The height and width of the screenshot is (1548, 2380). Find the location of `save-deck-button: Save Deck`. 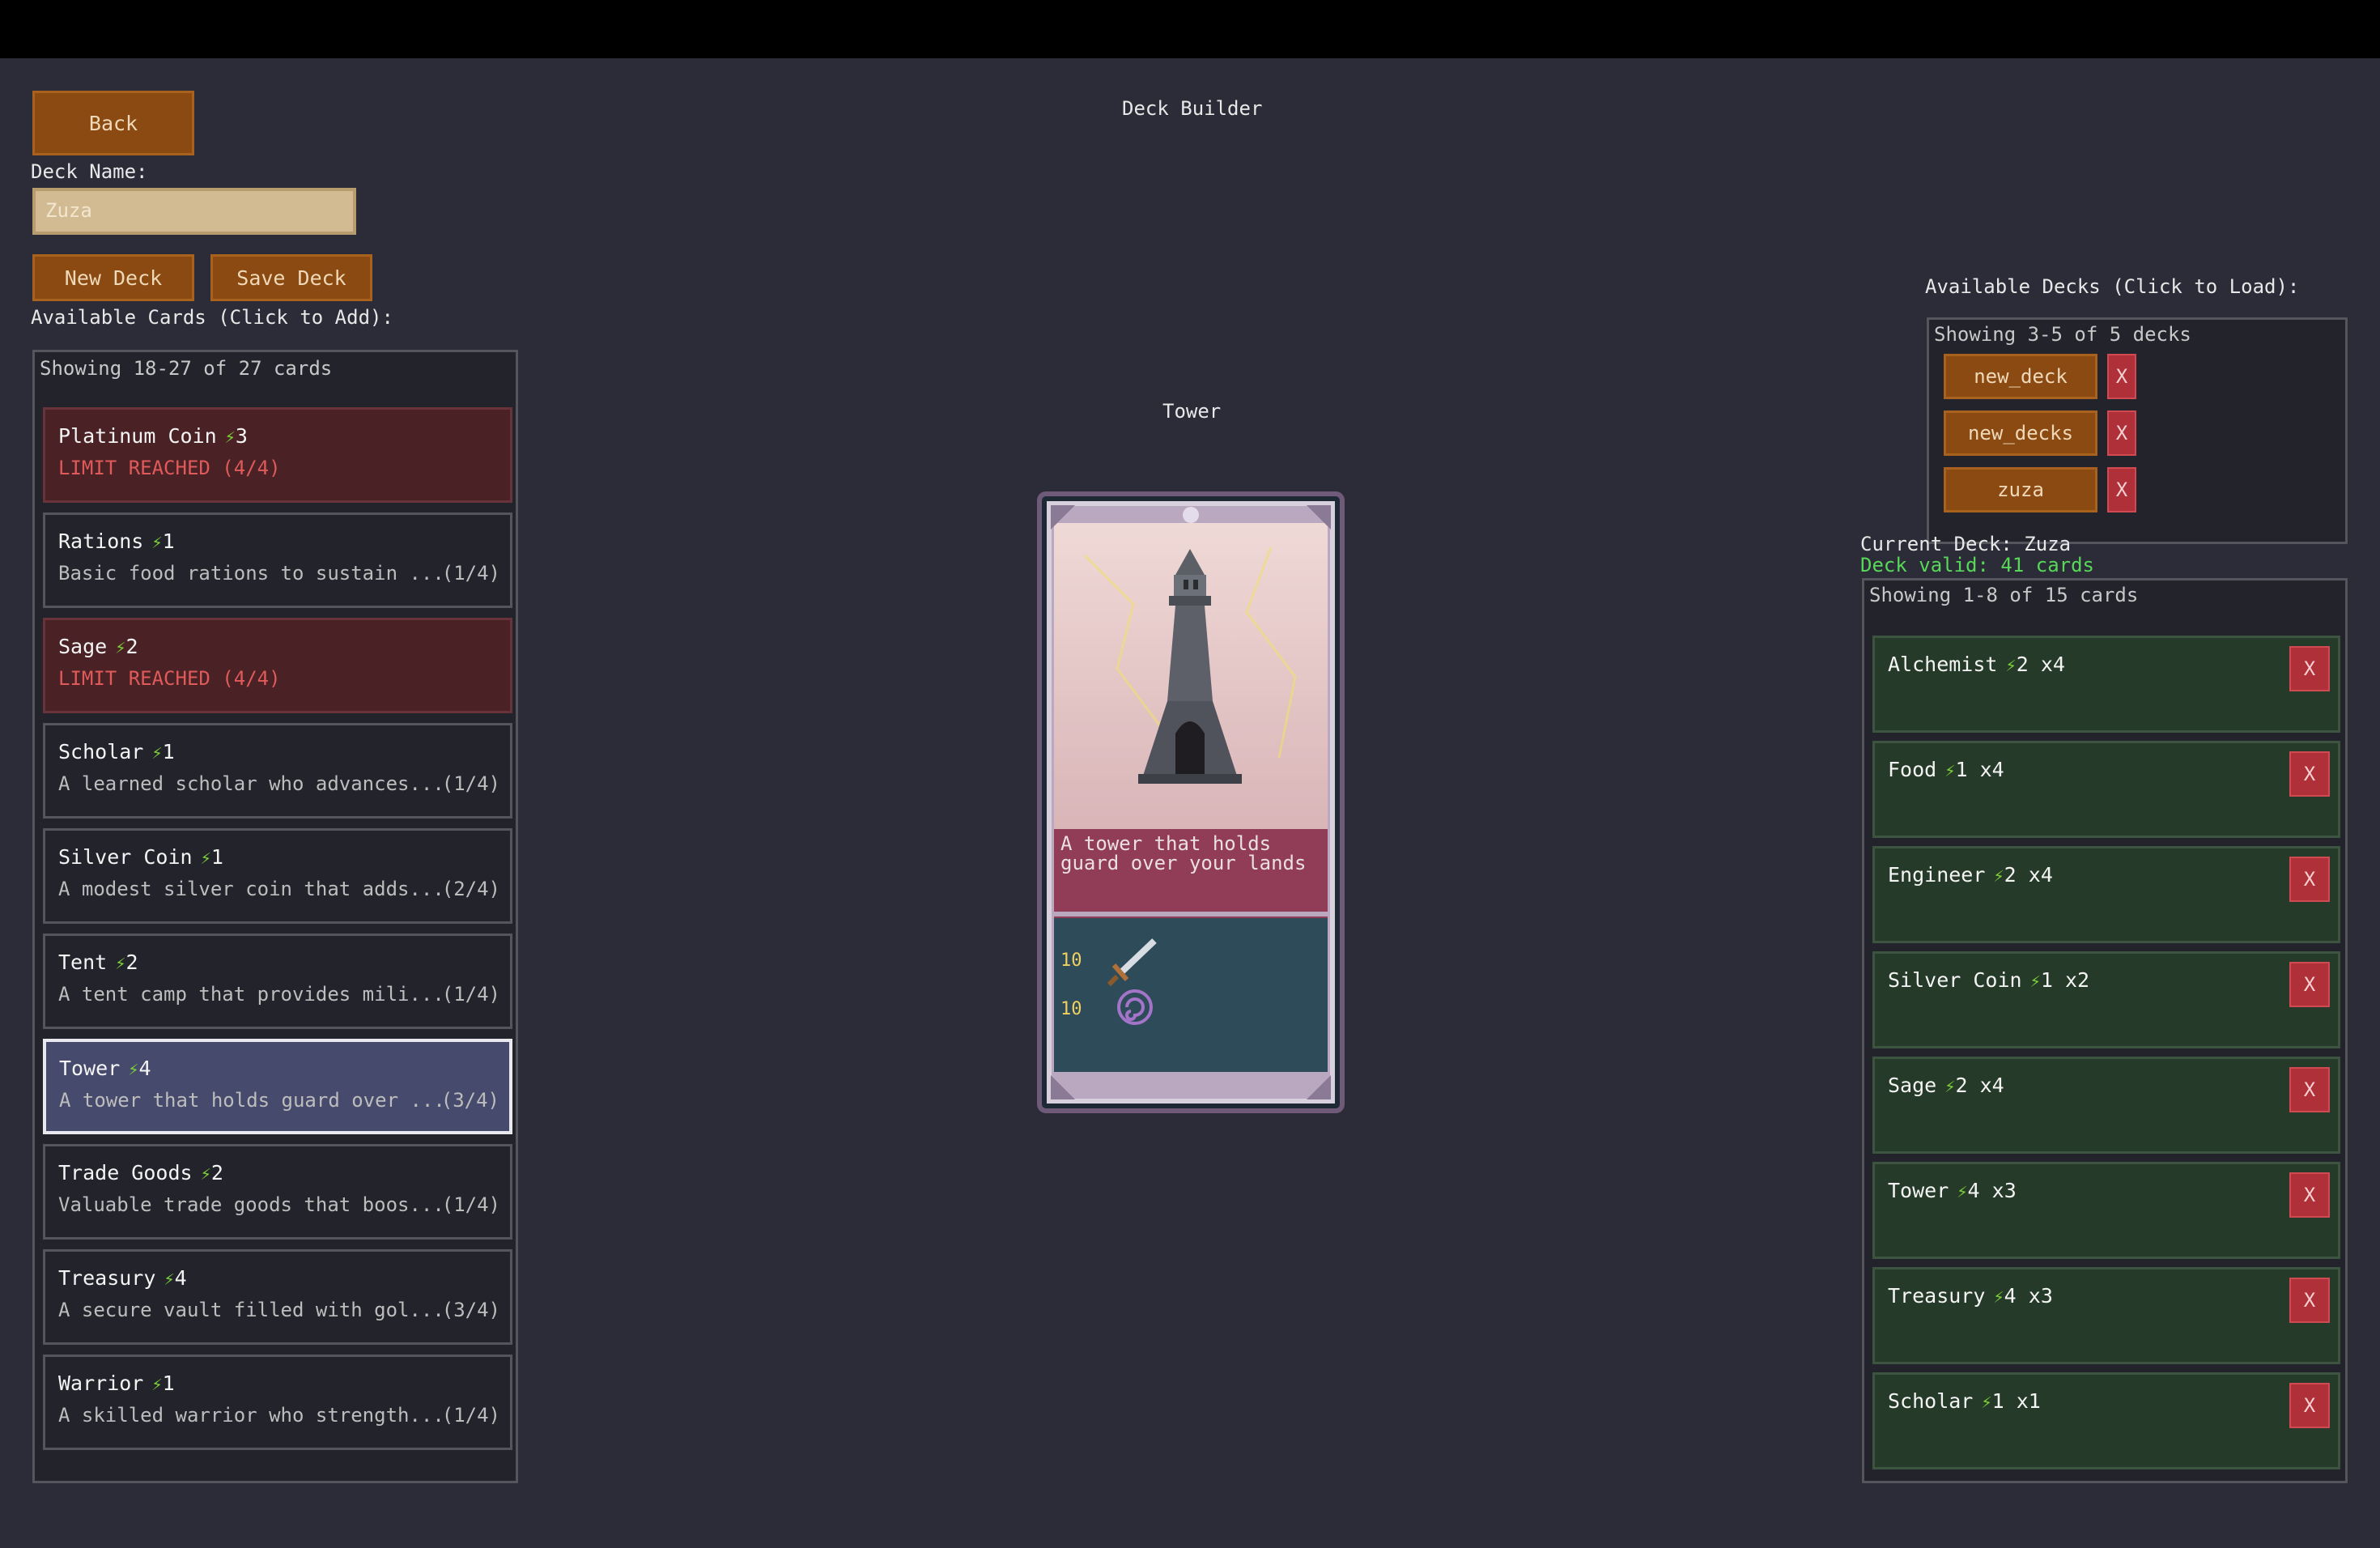

save-deck-button: Save Deck is located at coordinates (291, 277).